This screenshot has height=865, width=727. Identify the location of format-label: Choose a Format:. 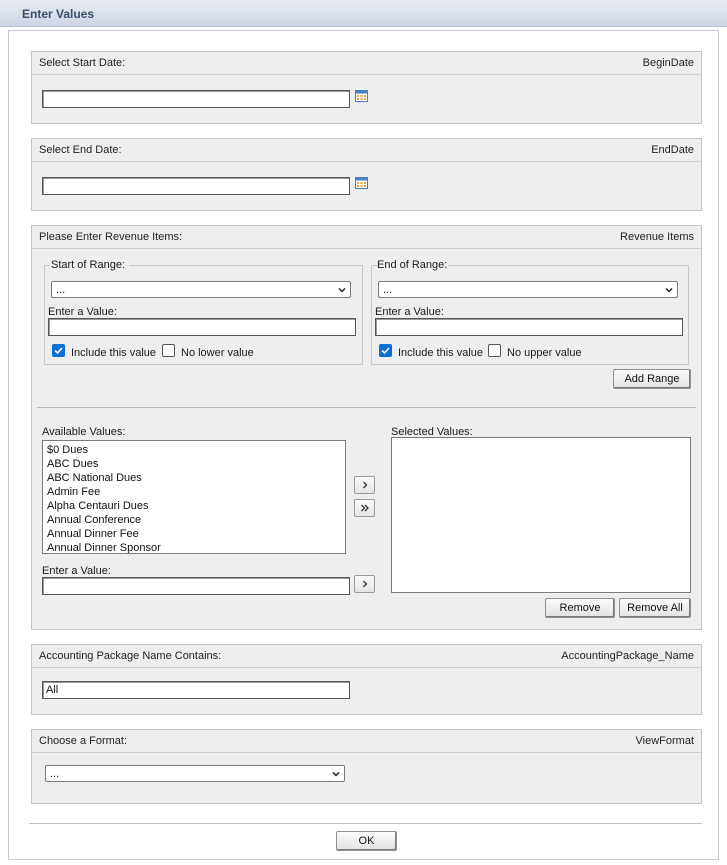
(83, 741).